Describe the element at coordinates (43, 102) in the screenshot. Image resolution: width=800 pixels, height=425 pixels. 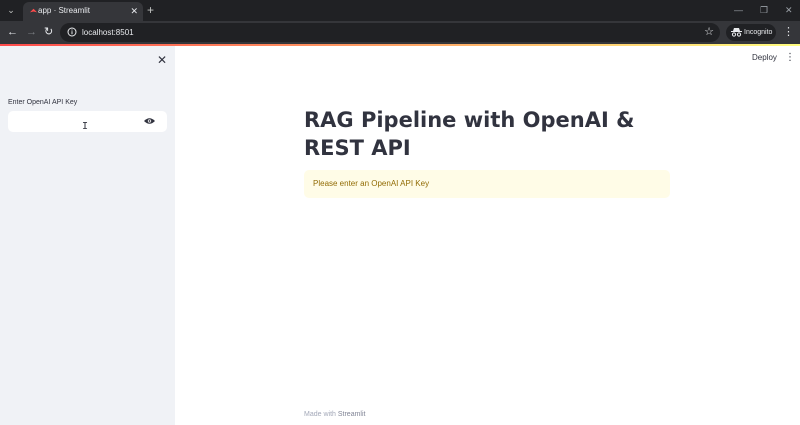
I see `api-key-label: Enter OpenAI API Key` at that location.